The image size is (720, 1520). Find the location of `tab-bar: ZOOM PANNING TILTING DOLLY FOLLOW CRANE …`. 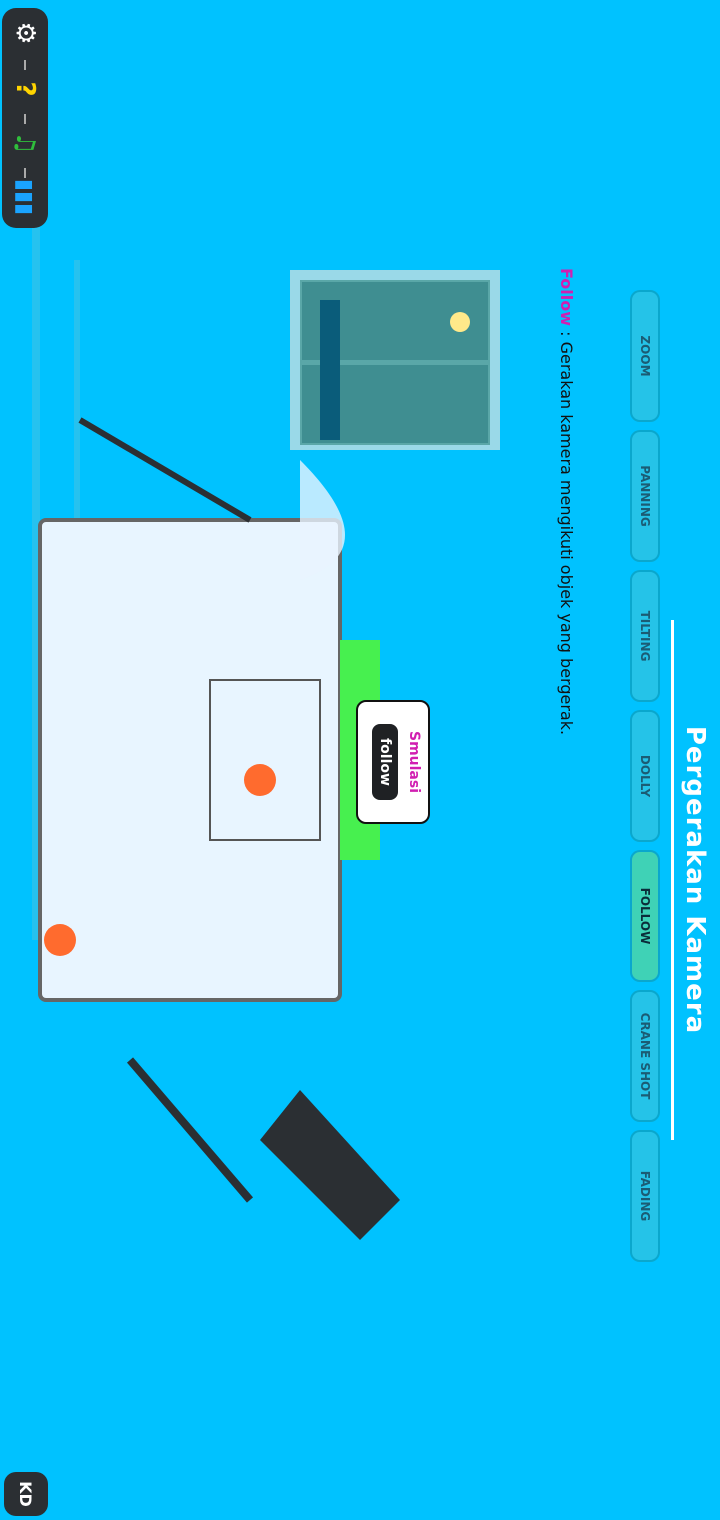

tab-bar: ZOOM PANNING TILTING DOLLY FOLLOW CRANE … is located at coordinates (645, 776).